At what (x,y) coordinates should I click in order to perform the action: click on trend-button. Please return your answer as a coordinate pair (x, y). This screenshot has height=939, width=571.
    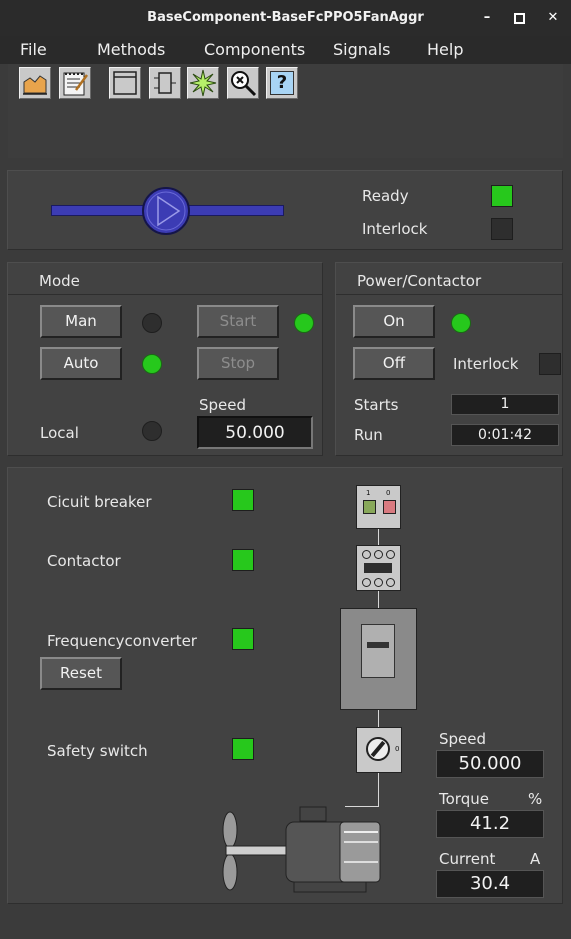
    Looking at the image, I should click on (35, 83).